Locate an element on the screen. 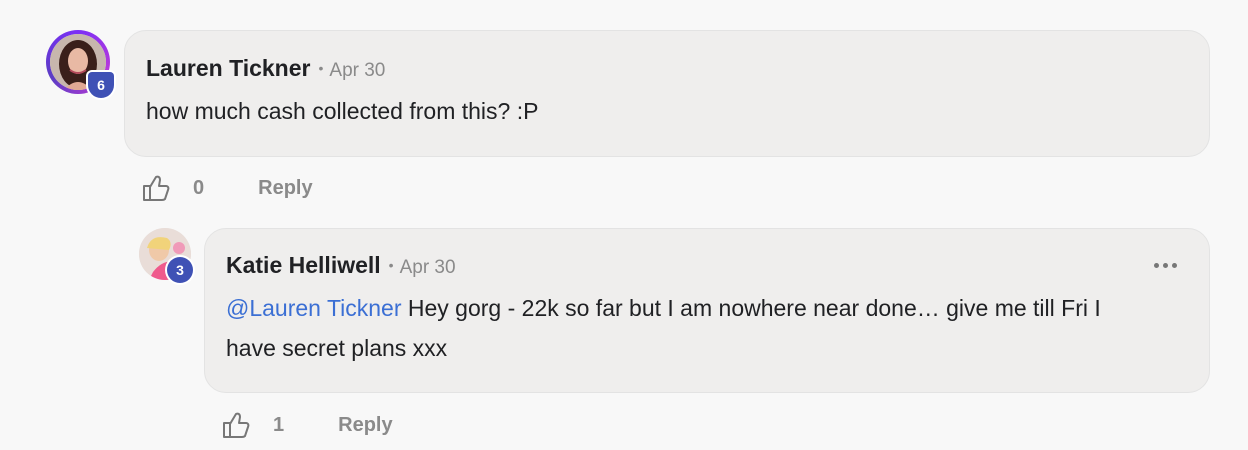 This screenshot has width=1248, height=450. more-horizontal-icon is located at coordinates (1165, 265).